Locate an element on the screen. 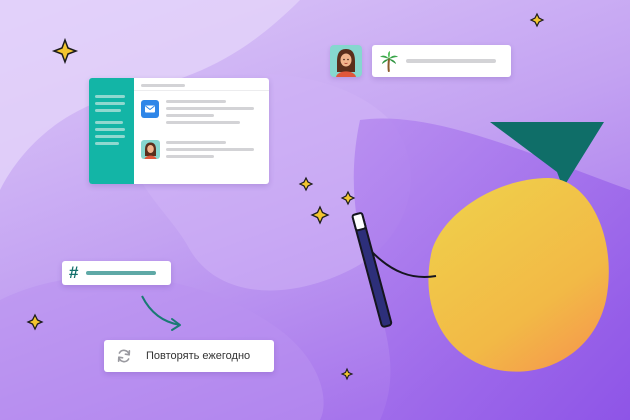 This screenshot has height=420, width=630. header-divider is located at coordinates (201, 90).